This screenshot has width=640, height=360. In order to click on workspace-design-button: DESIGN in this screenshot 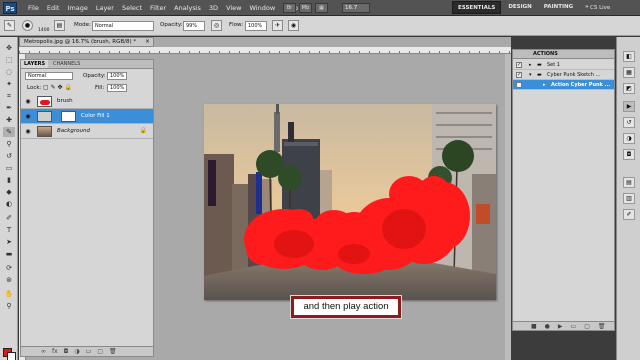, I will do `click(519, 7)`.